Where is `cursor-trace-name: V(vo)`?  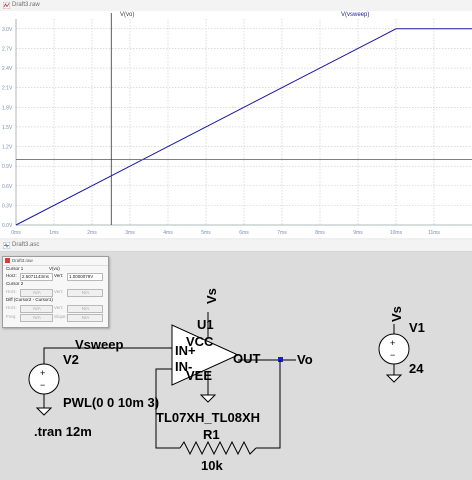
cursor-trace-name: V(vo) is located at coordinates (54, 268).